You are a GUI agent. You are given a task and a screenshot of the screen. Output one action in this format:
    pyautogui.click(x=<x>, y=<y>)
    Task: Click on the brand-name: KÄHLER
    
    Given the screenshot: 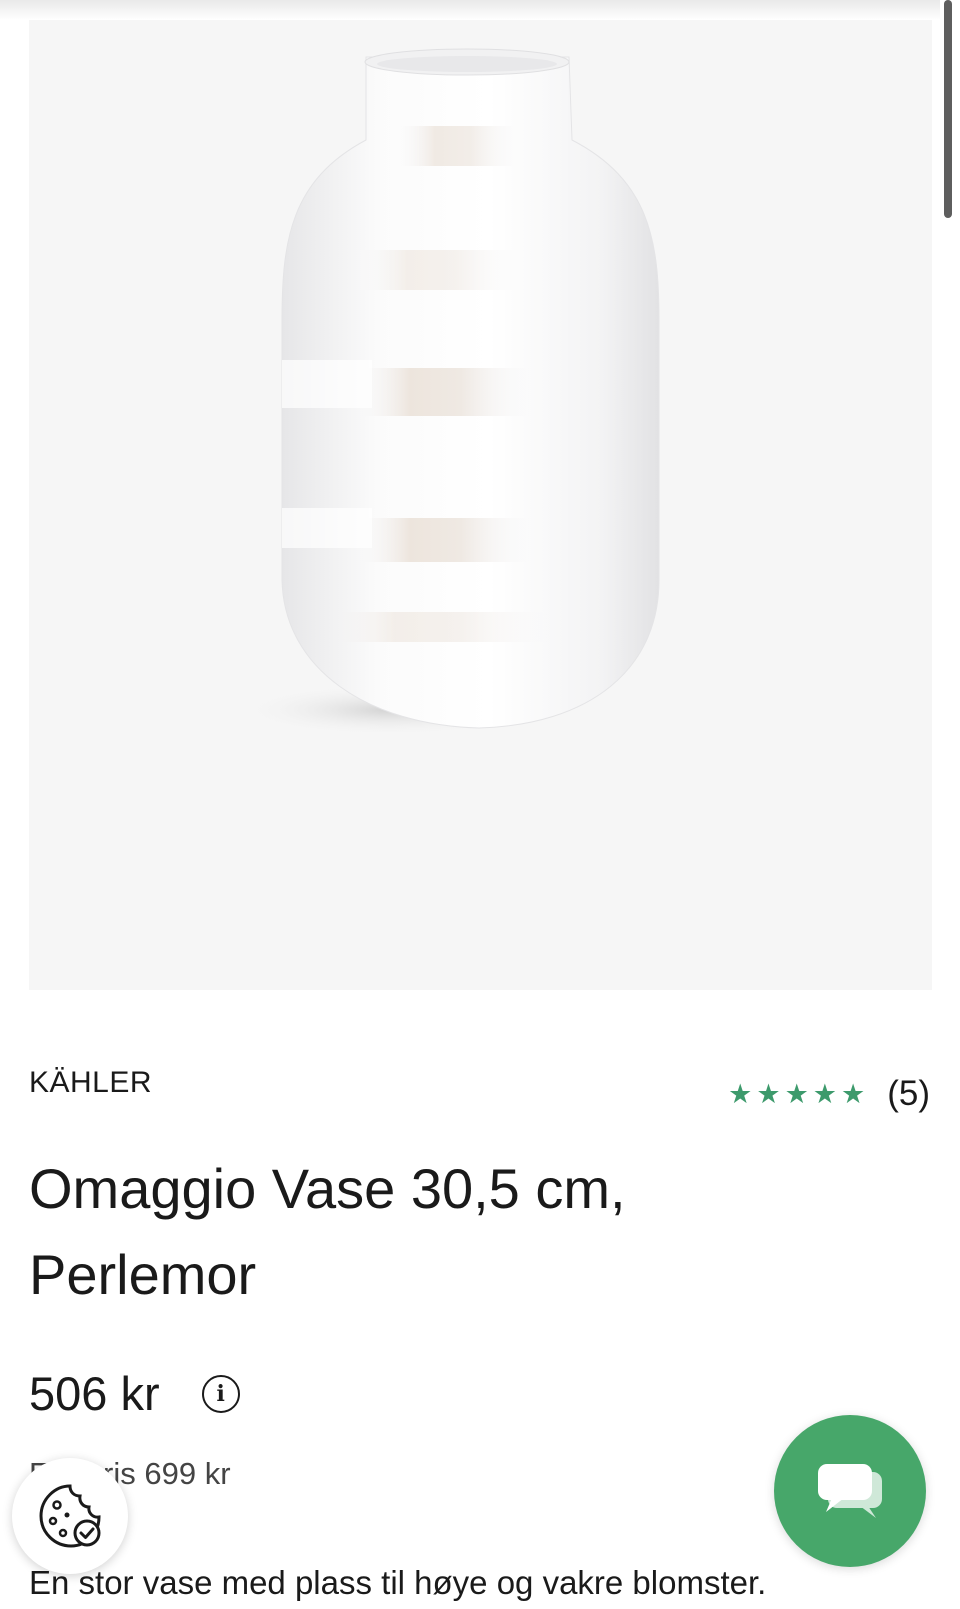 What is the action you would take?
    pyautogui.click(x=90, y=1083)
    